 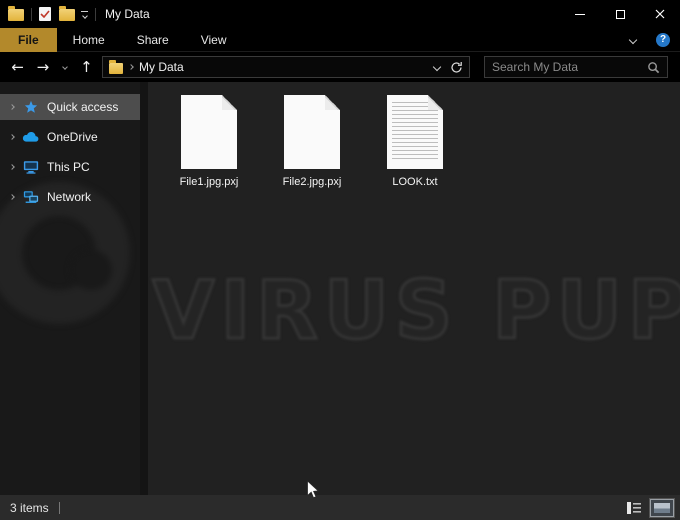 I want to click on sidebar-item-quick-access: Quick access, so click(x=70, y=107).